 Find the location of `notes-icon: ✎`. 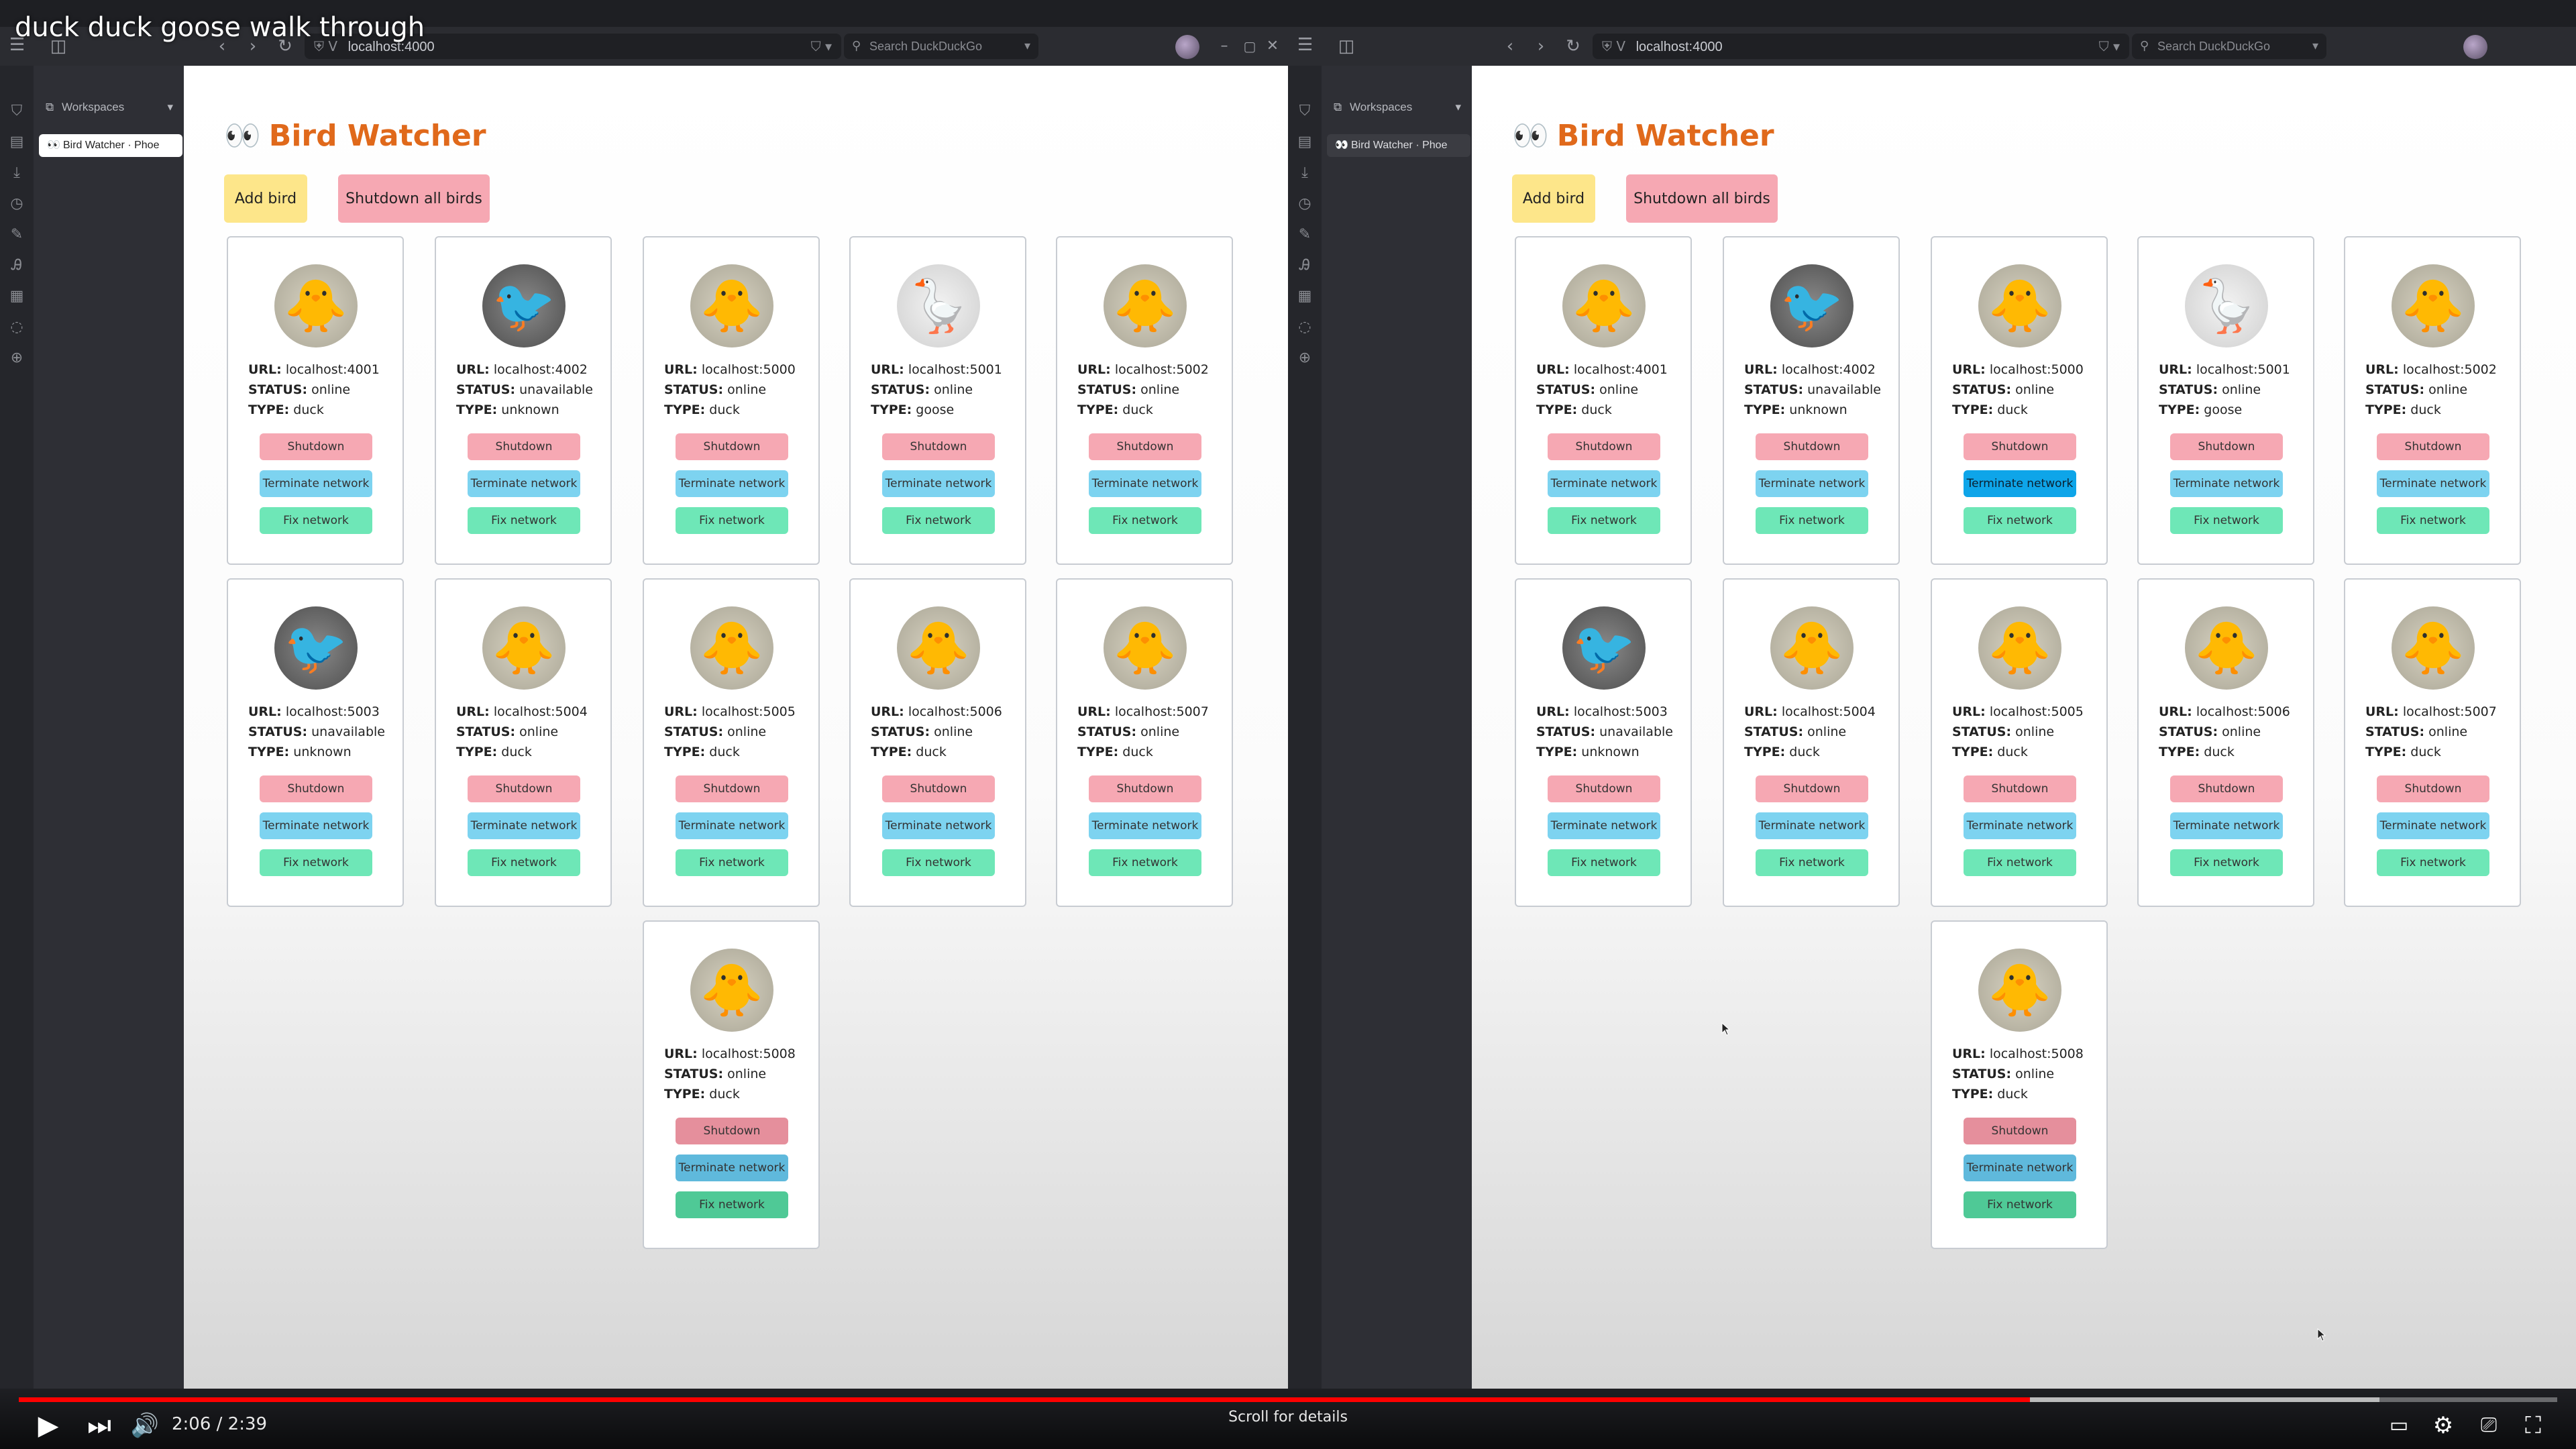

notes-icon: ✎ is located at coordinates (16, 234).